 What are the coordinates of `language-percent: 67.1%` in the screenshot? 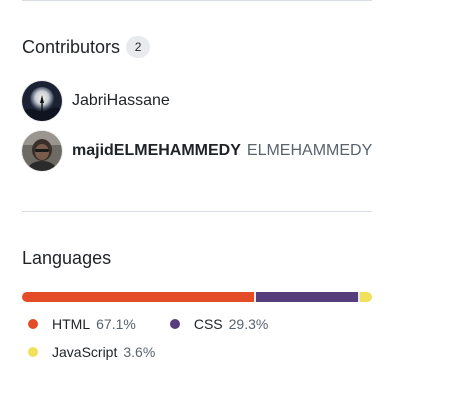 It's located at (116, 324).